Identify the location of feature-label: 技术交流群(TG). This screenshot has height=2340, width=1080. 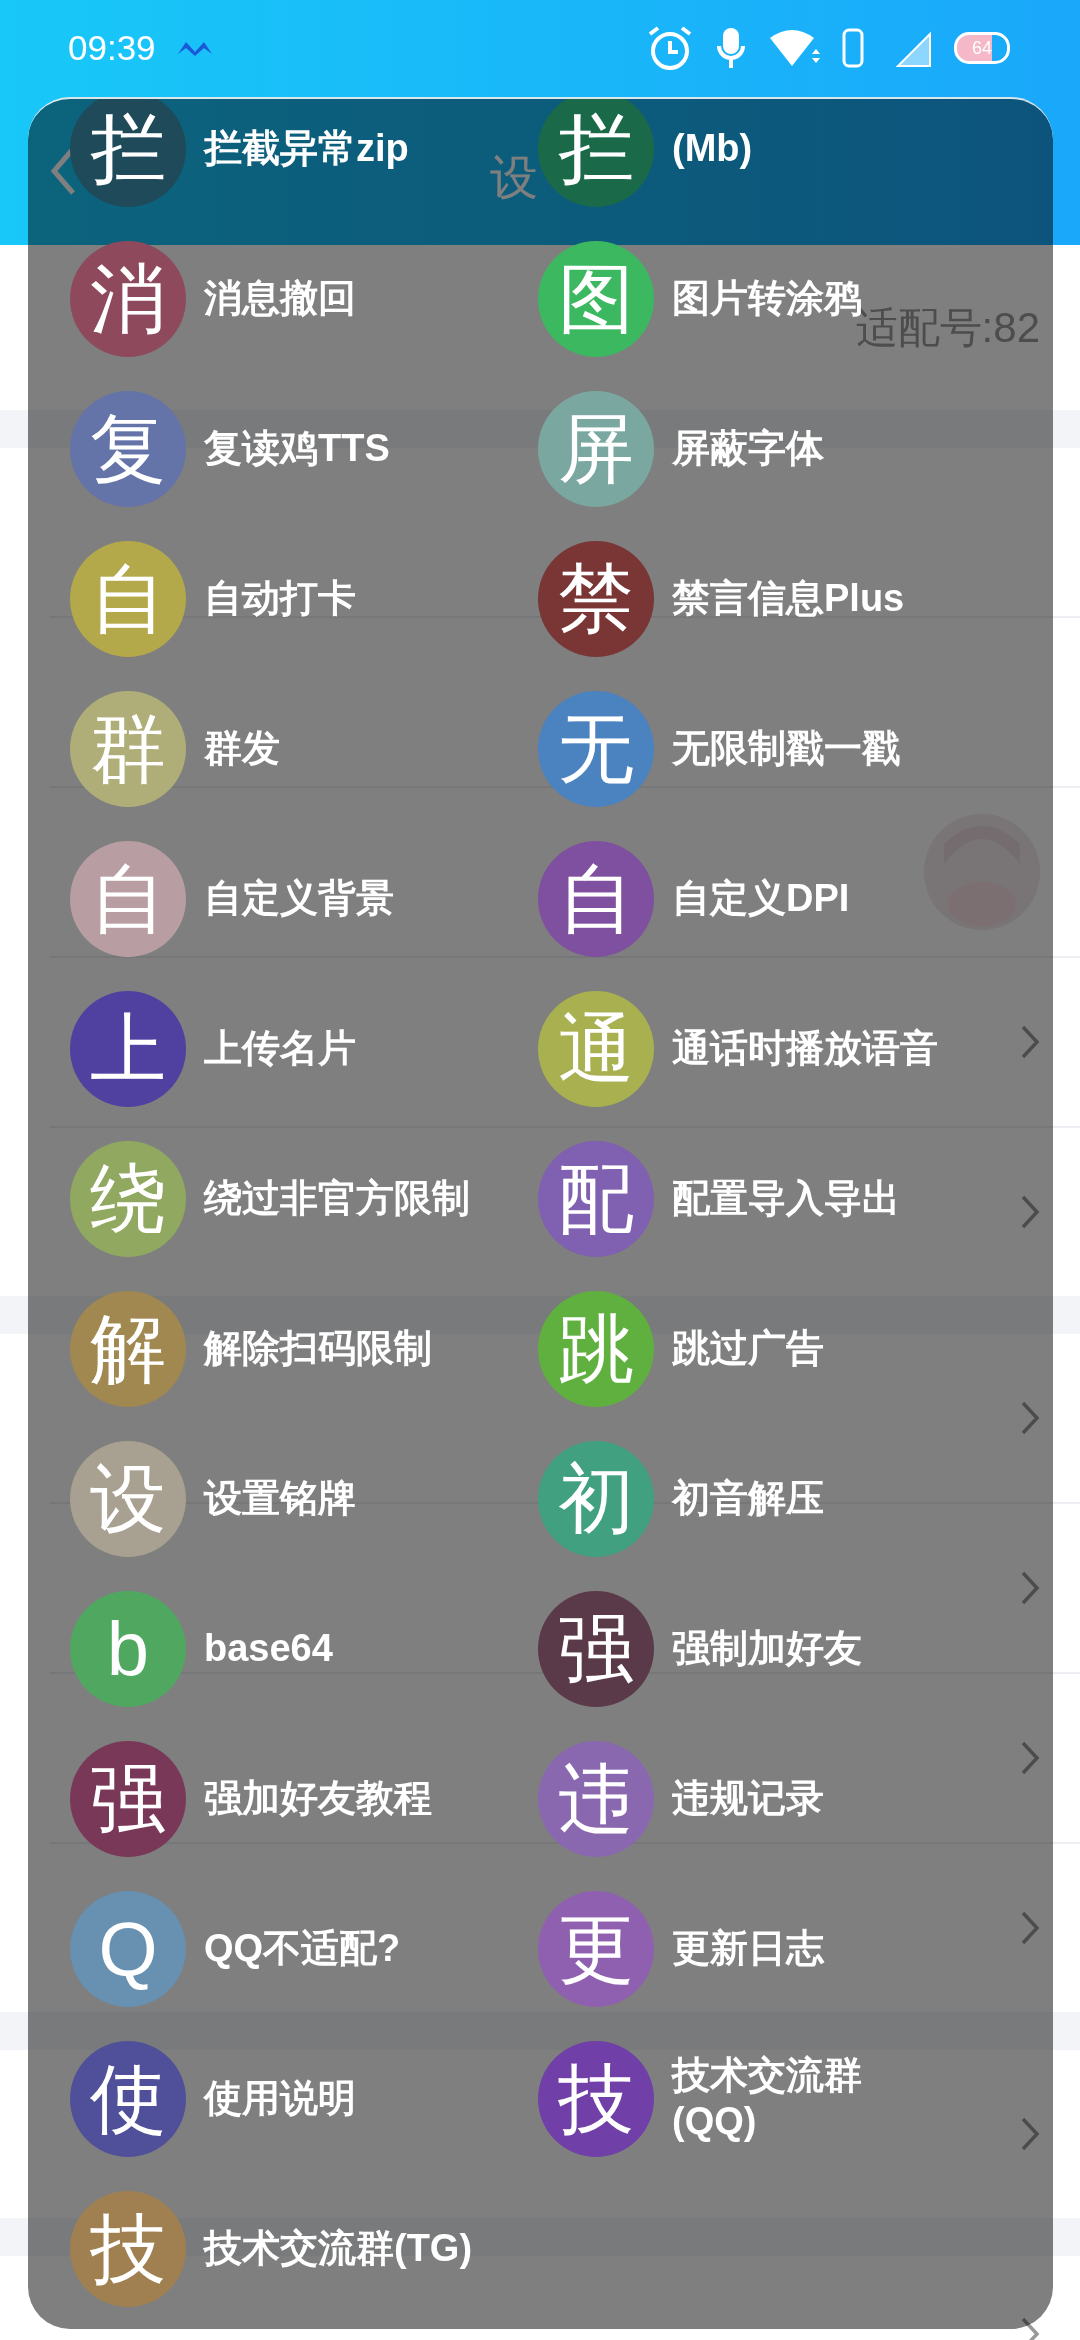
(338, 2249).